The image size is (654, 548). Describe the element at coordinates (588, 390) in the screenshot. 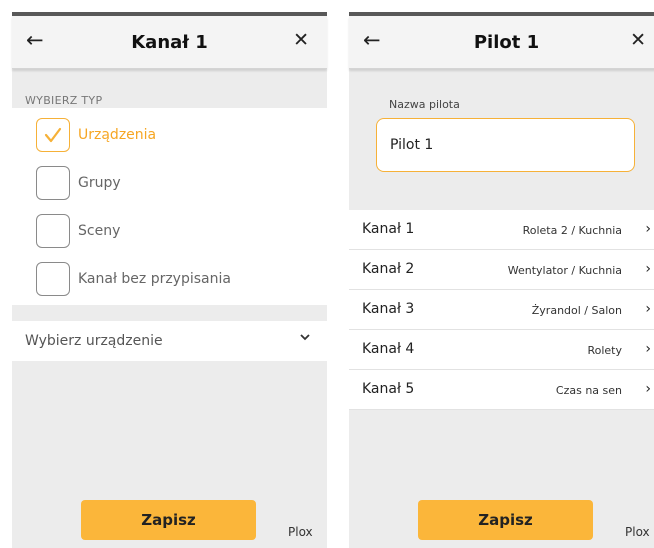

I see `channel-assignment: Czas na sen` at that location.